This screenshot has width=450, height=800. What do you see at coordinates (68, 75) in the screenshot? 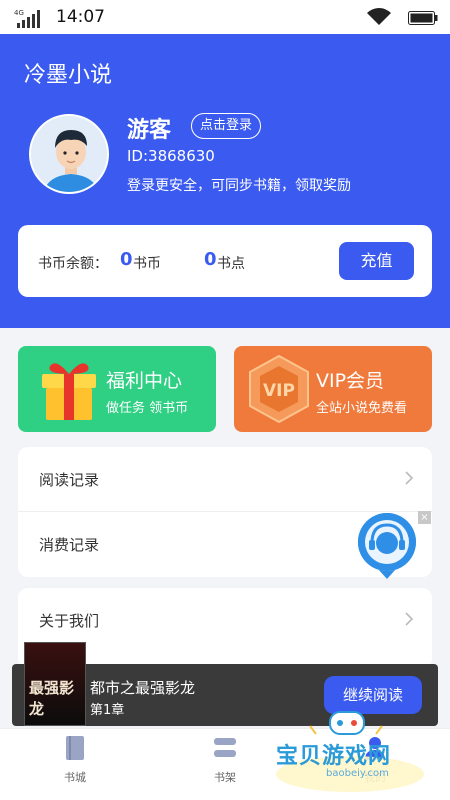
I see `app-title: 冷墨小说` at bounding box center [68, 75].